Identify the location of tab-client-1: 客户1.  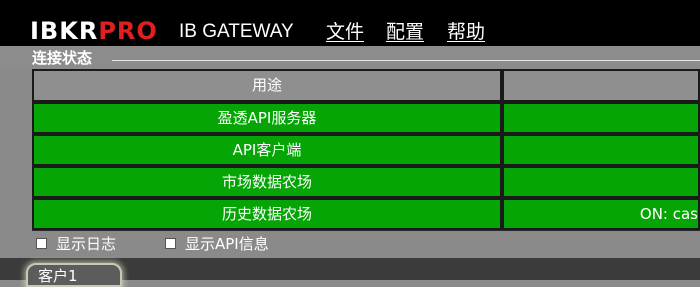
(74, 275).